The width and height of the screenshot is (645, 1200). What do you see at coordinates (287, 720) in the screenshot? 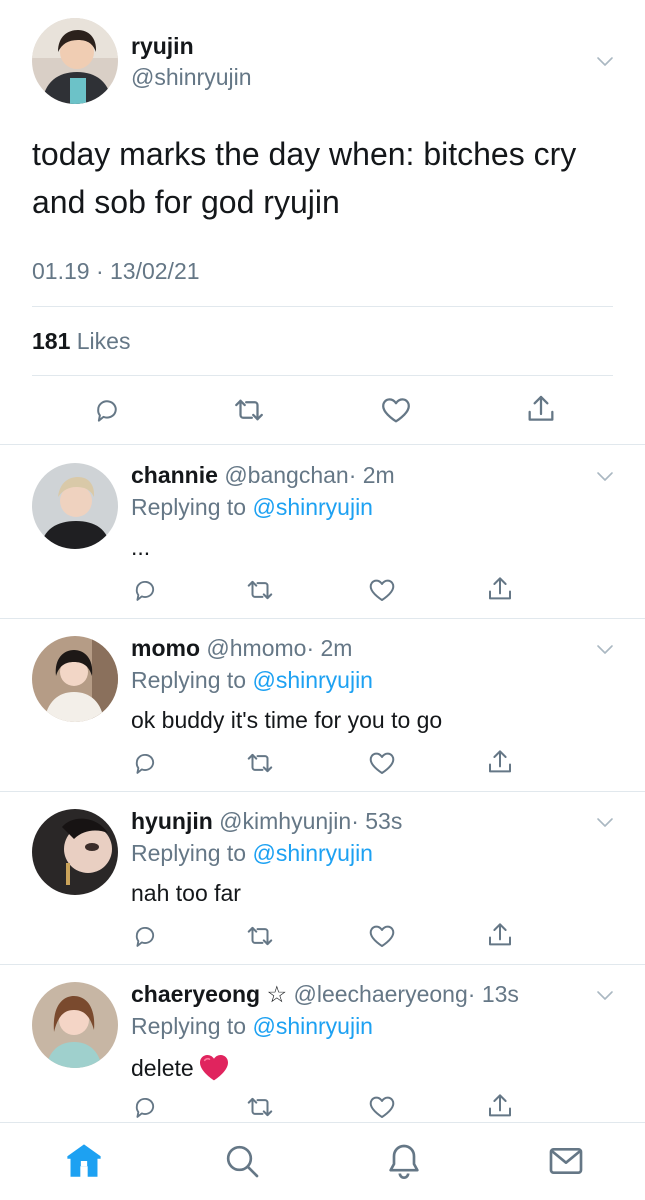
I see `reply-text: ok buddy it's time for you to go` at bounding box center [287, 720].